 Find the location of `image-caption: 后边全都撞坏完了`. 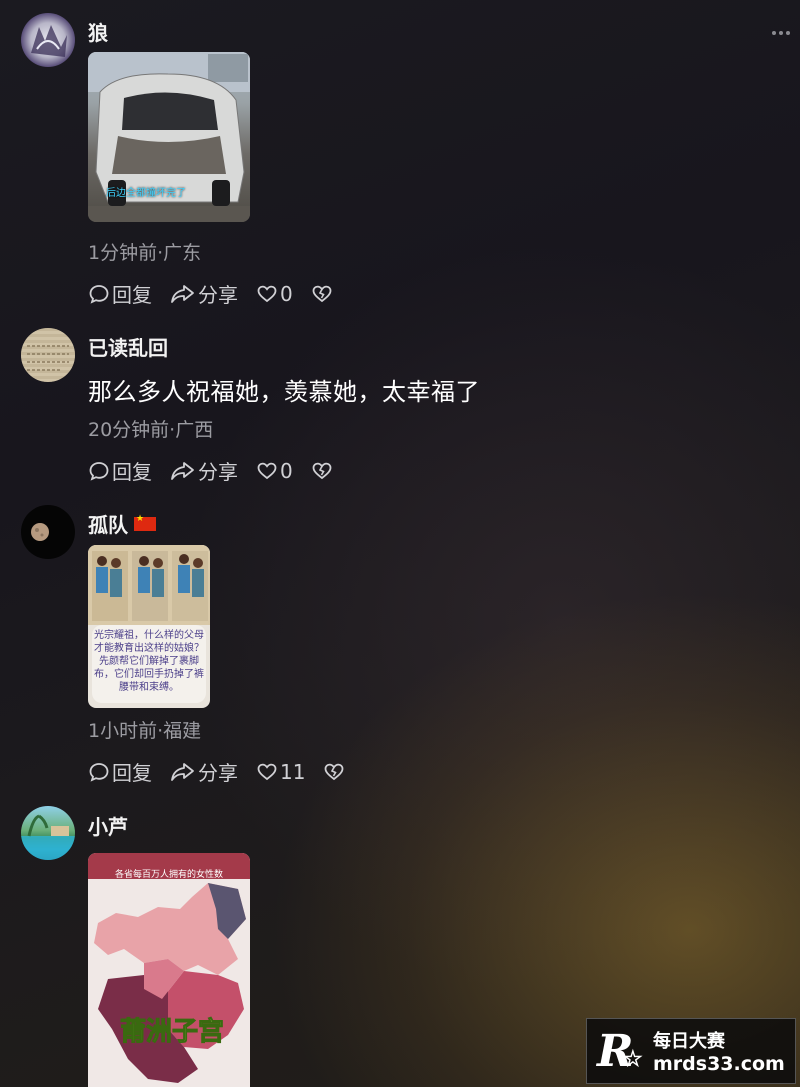

image-caption: 后边全都撞坏完了 is located at coordinates (146, 193).